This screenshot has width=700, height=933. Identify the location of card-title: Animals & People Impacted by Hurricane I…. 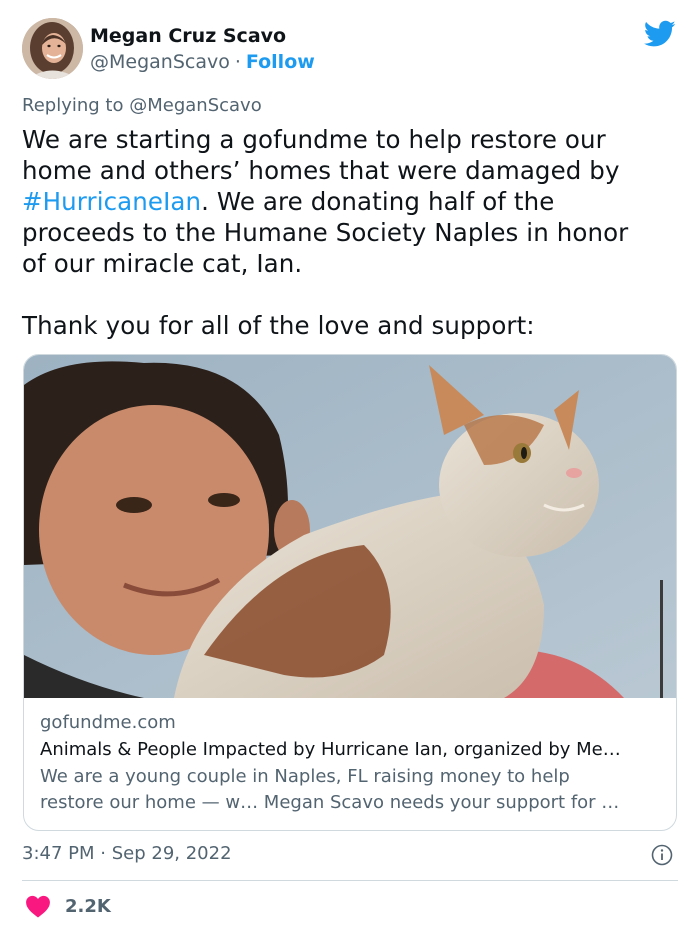
(350, 749).